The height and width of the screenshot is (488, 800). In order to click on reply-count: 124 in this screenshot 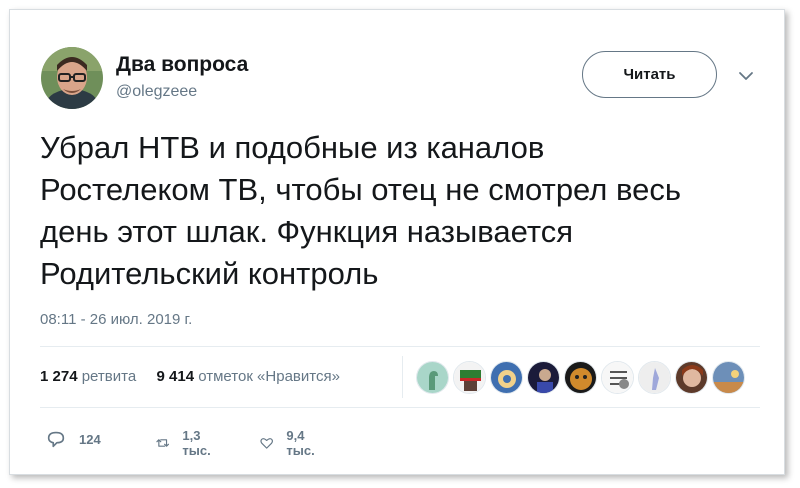, I will do `click(90, 439)`.